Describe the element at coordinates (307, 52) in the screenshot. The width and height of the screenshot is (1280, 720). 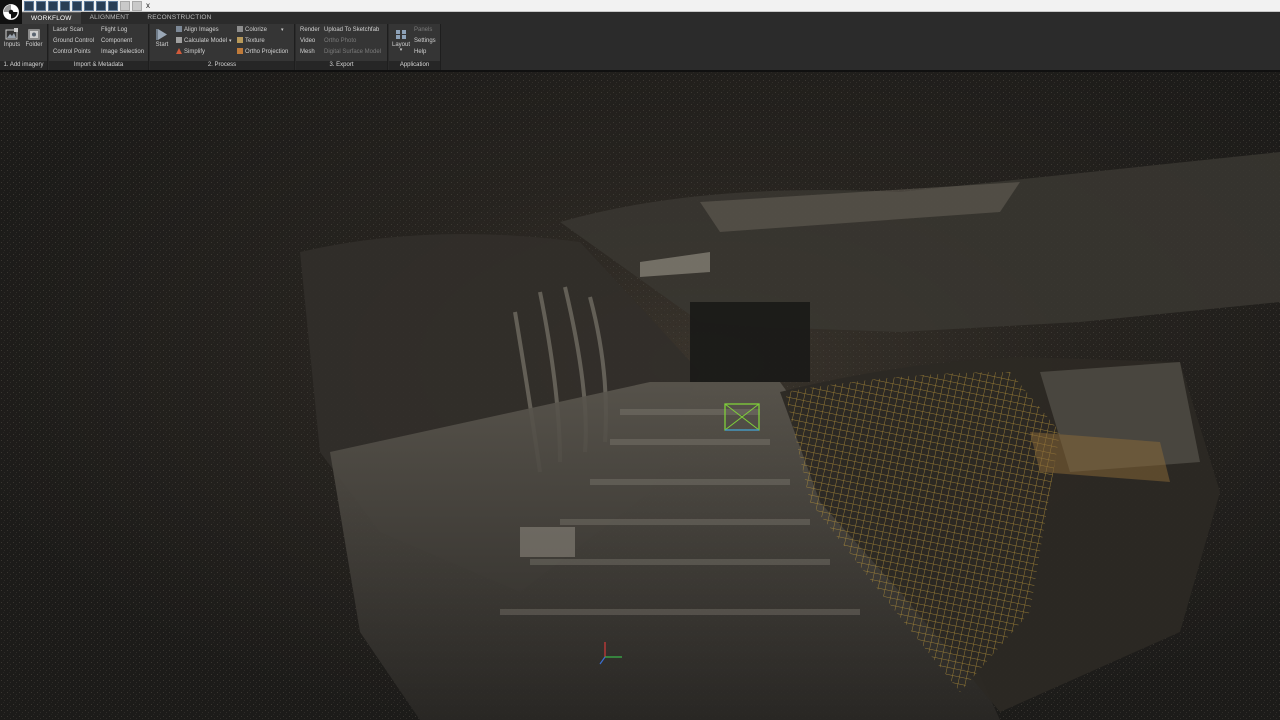
I see `mesh-button: Mesh` at that location.